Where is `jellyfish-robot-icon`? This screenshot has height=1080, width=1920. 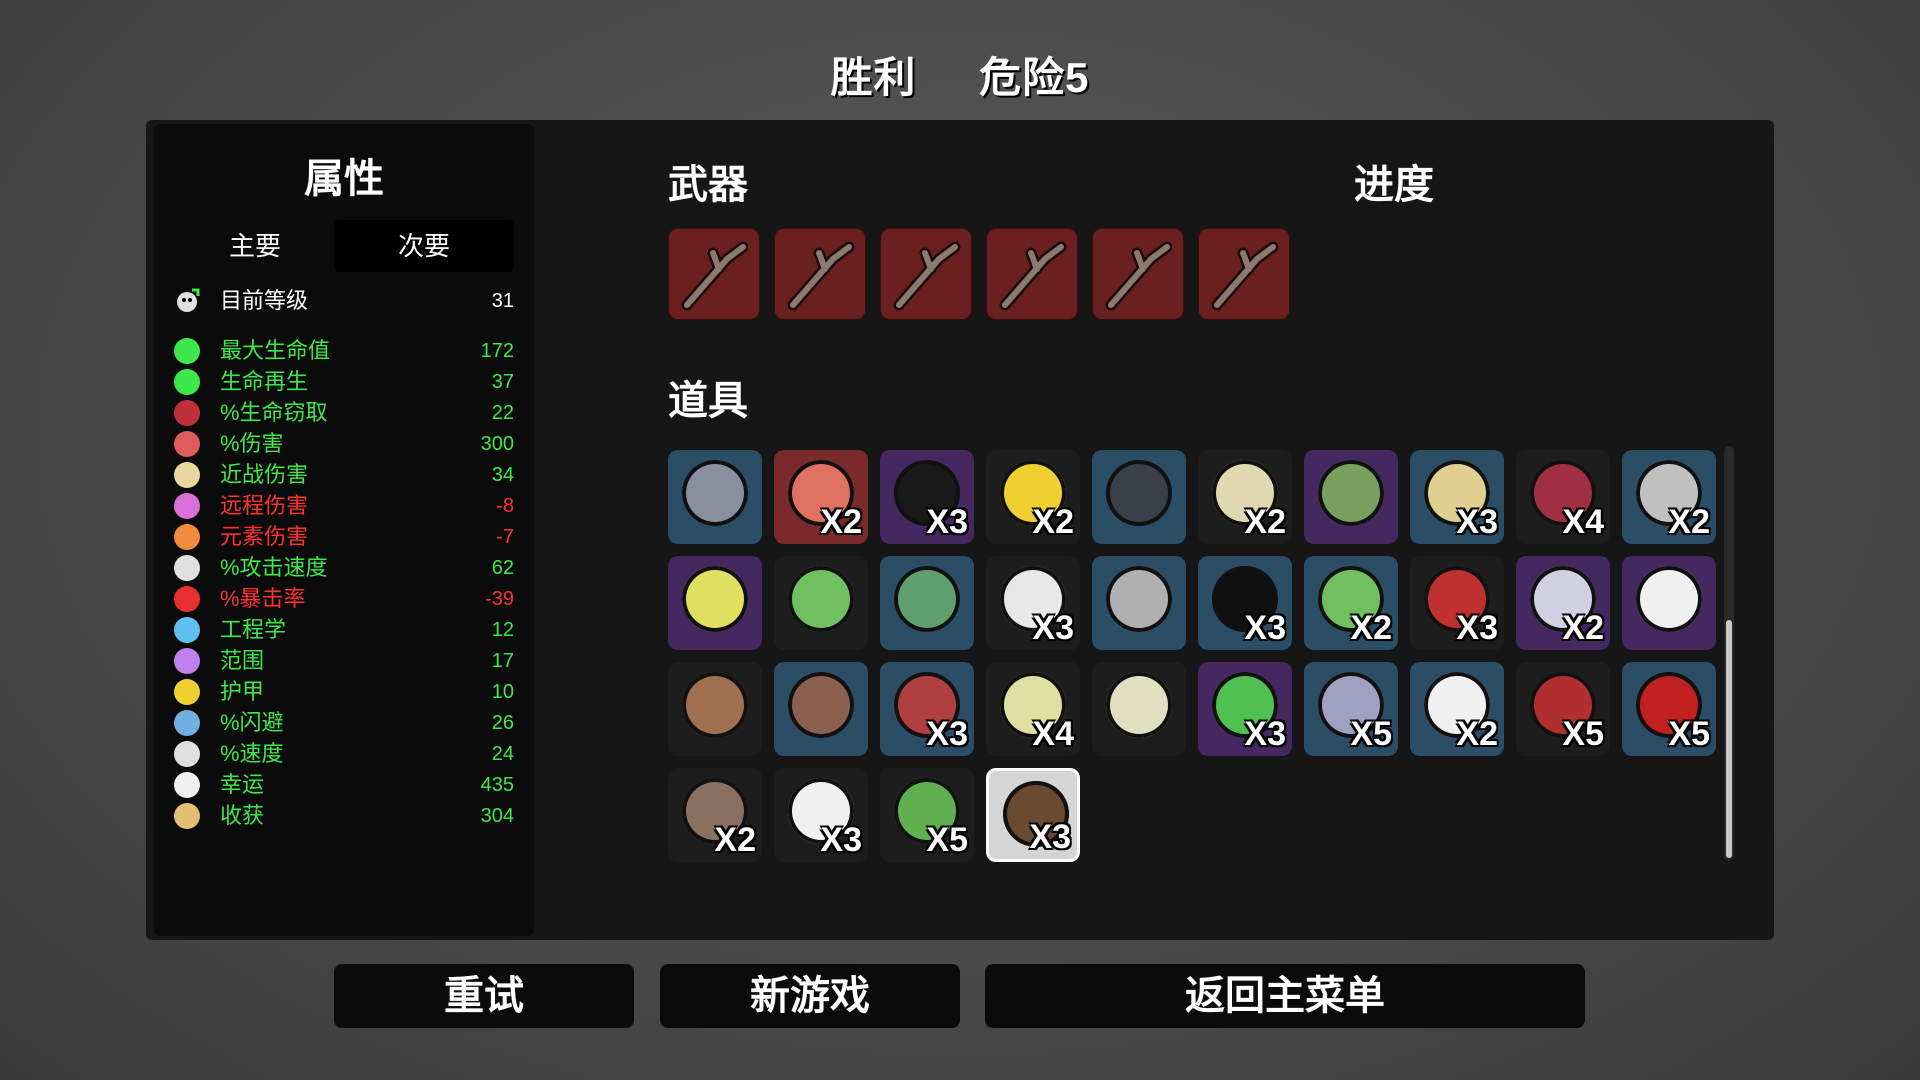 jellyfish-robot-icon is located at coordinates (1139, 493).